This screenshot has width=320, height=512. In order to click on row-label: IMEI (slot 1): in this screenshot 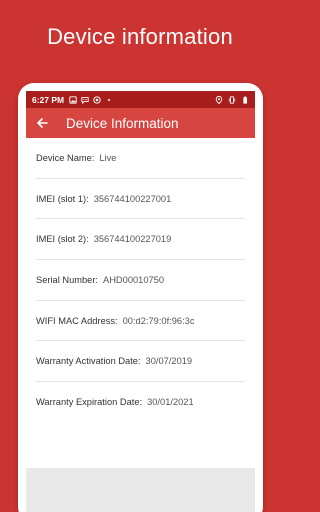, I will do `click(62, 198)`.